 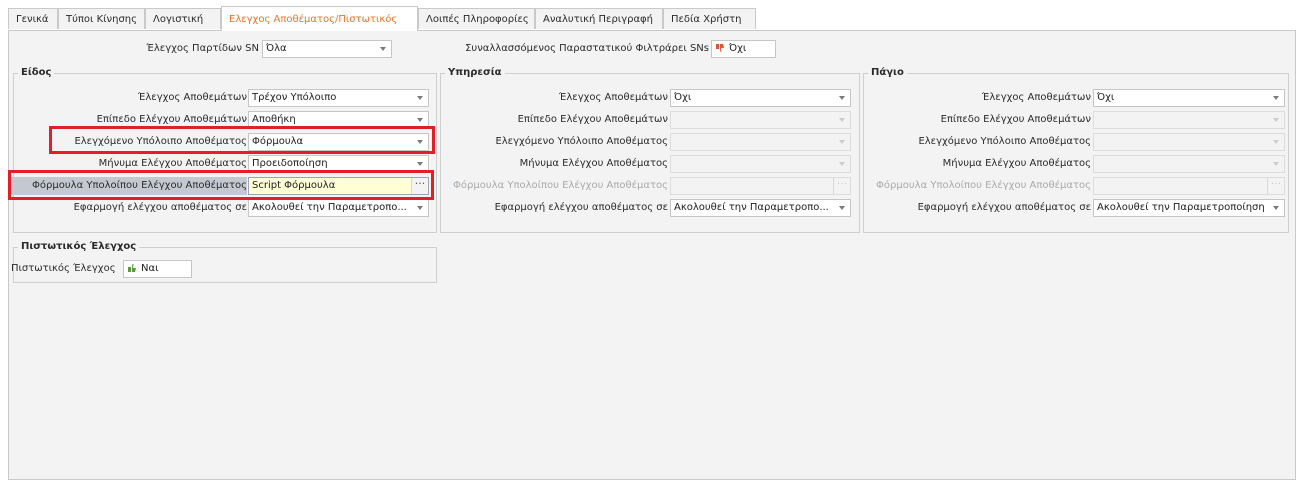 What do you see at coordinates (150, 268) in the screenshot?
I see `credit-control-value: Ναι` at bounding box center [150, 268].